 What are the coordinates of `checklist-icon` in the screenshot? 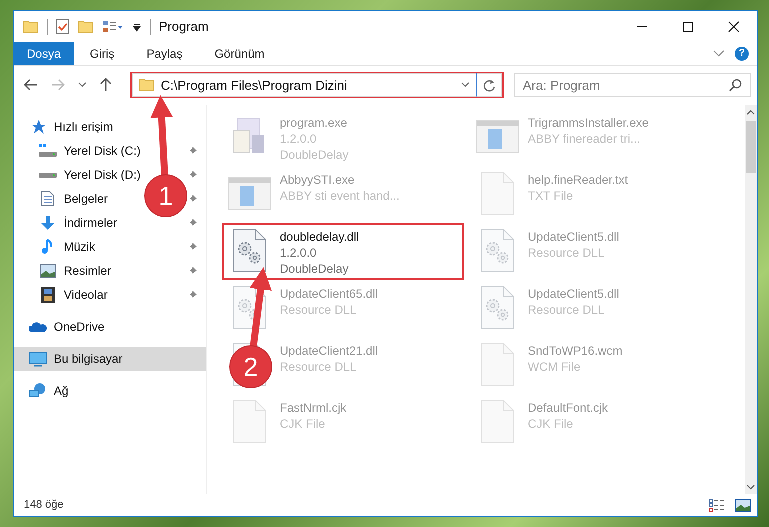 It's located at (63, 26).